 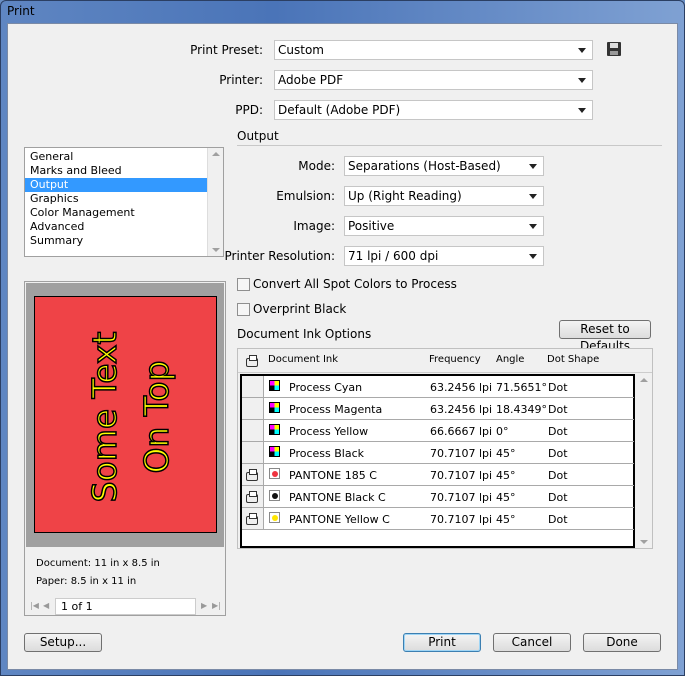 I want to click on convert-spot-label: Convert All Spot Colors to Process, so click(x=355, y=284).